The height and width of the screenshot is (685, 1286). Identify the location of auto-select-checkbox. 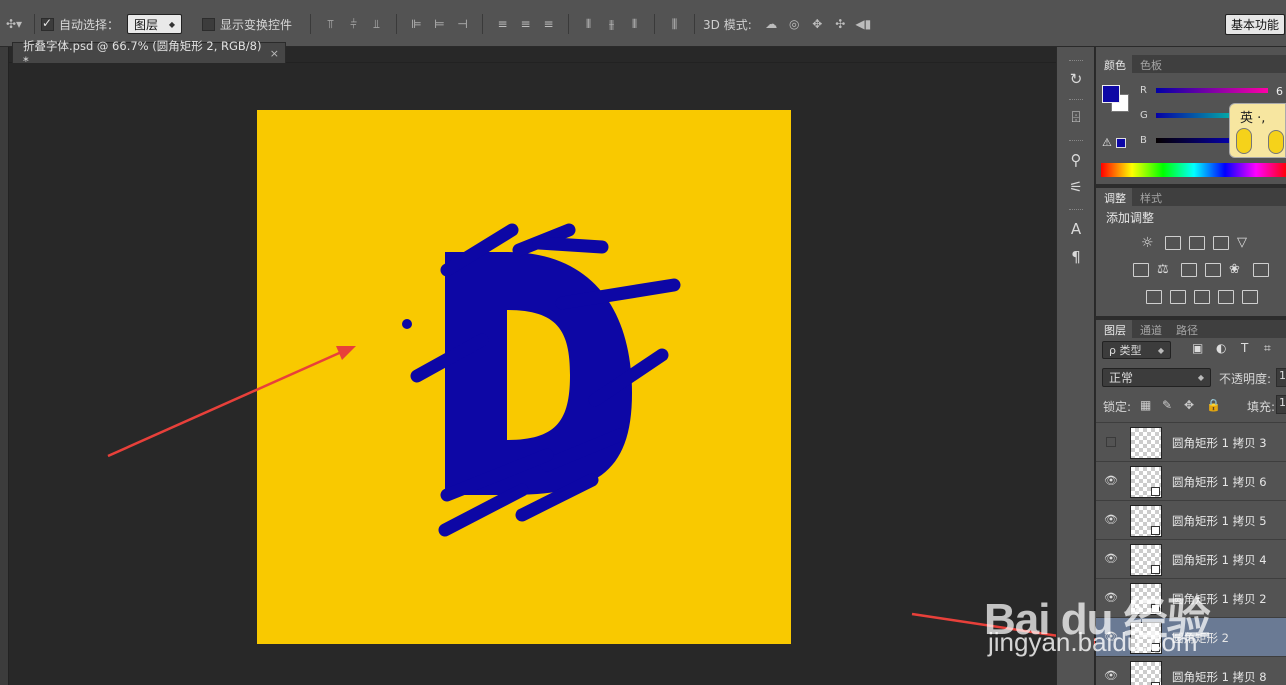
(47, 23).